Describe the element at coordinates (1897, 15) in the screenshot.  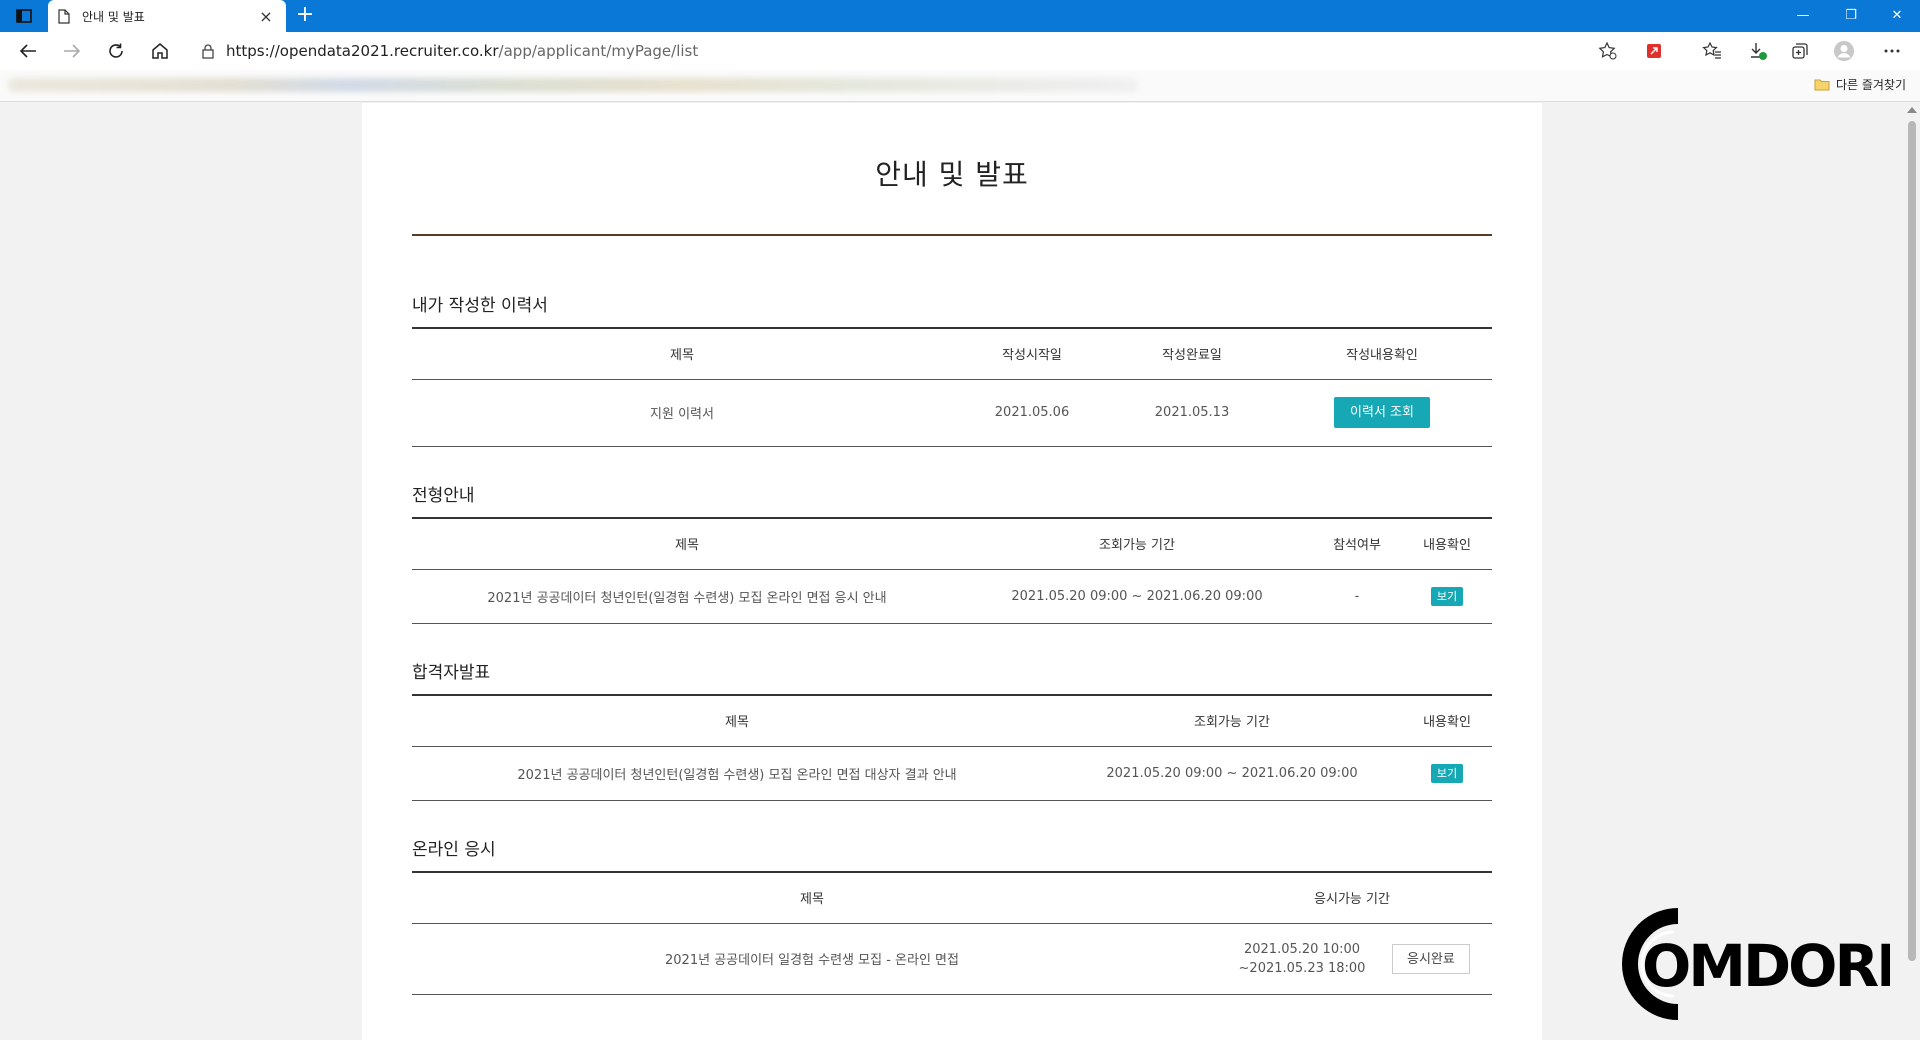
I see `close-window-button: ✕` at that location.